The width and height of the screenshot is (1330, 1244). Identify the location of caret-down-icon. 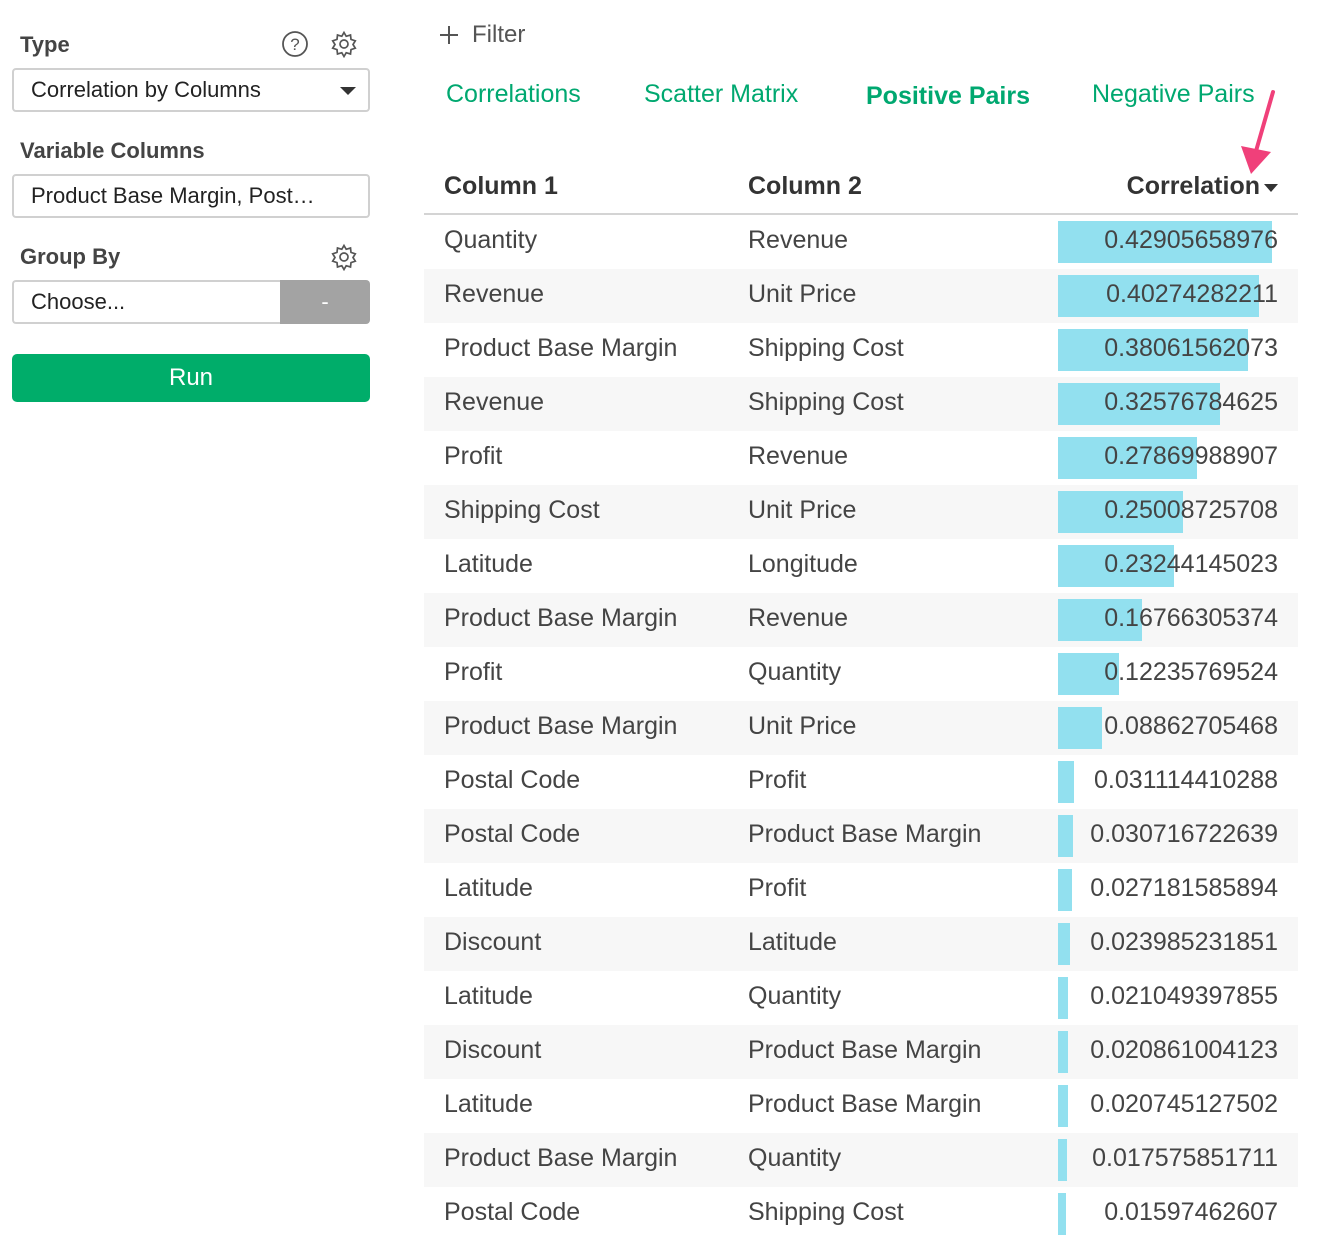
(348, 91).